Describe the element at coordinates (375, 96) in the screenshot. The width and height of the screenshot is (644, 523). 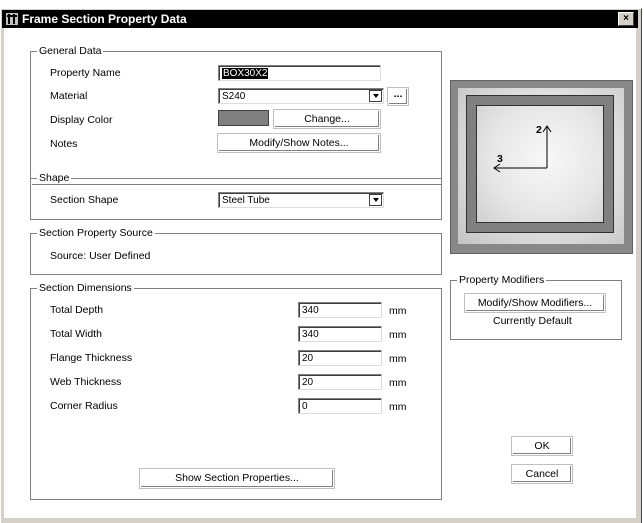
I see `material-dropdown-icon` at that location.